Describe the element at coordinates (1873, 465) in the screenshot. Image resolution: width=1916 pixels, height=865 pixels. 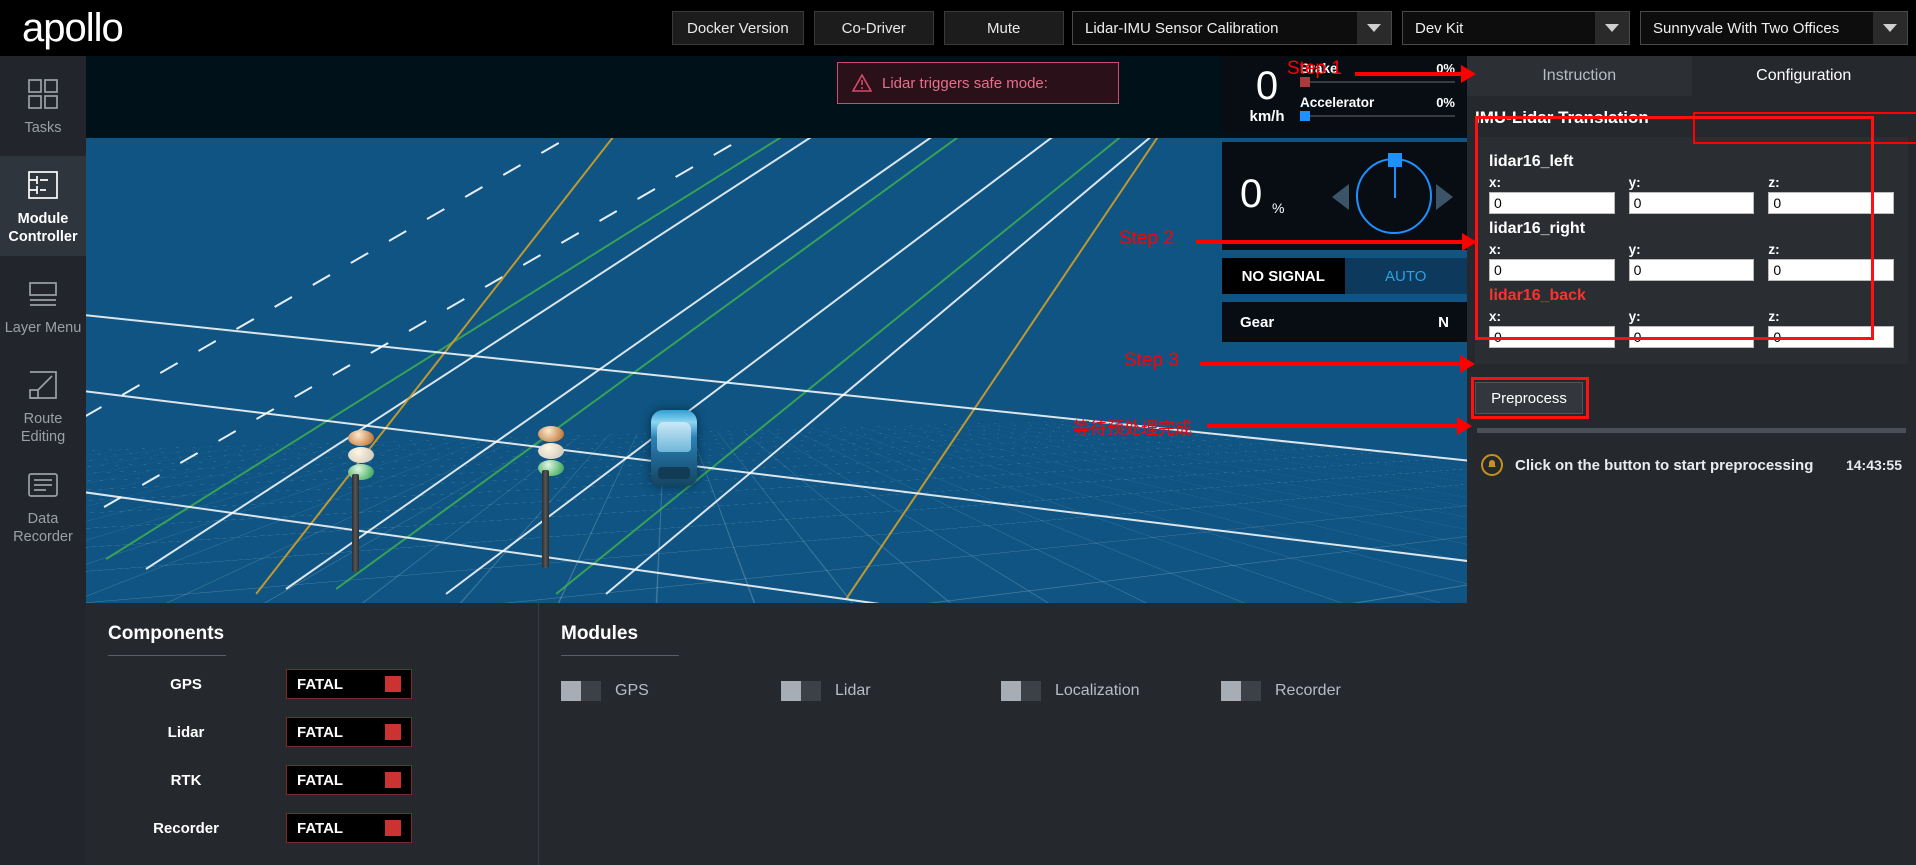
I see `status-message-time: 14:43:55` at that location.